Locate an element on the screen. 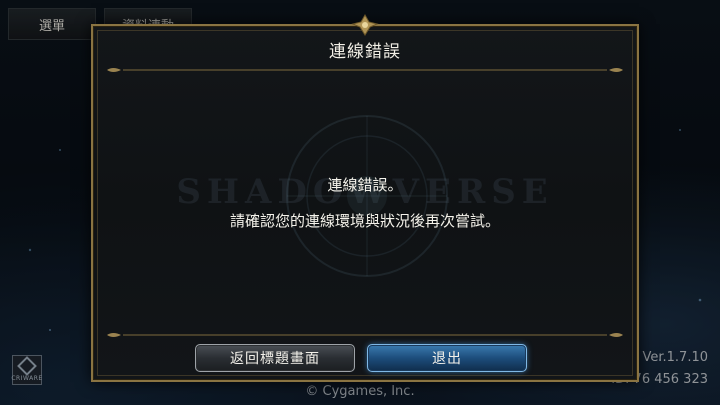 The height and width of the screenshot is (405, 720). return-to-title-button: 返回標題畫面 is located at coordinates (275, 358).